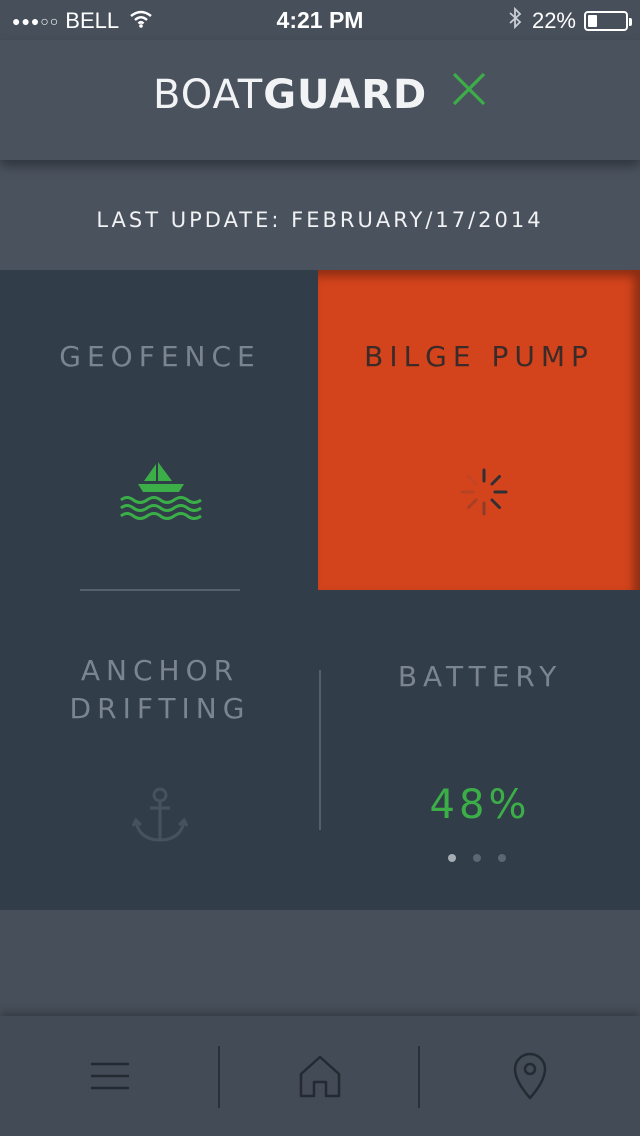  I want to click on tab-bar, so click(320, 1076).